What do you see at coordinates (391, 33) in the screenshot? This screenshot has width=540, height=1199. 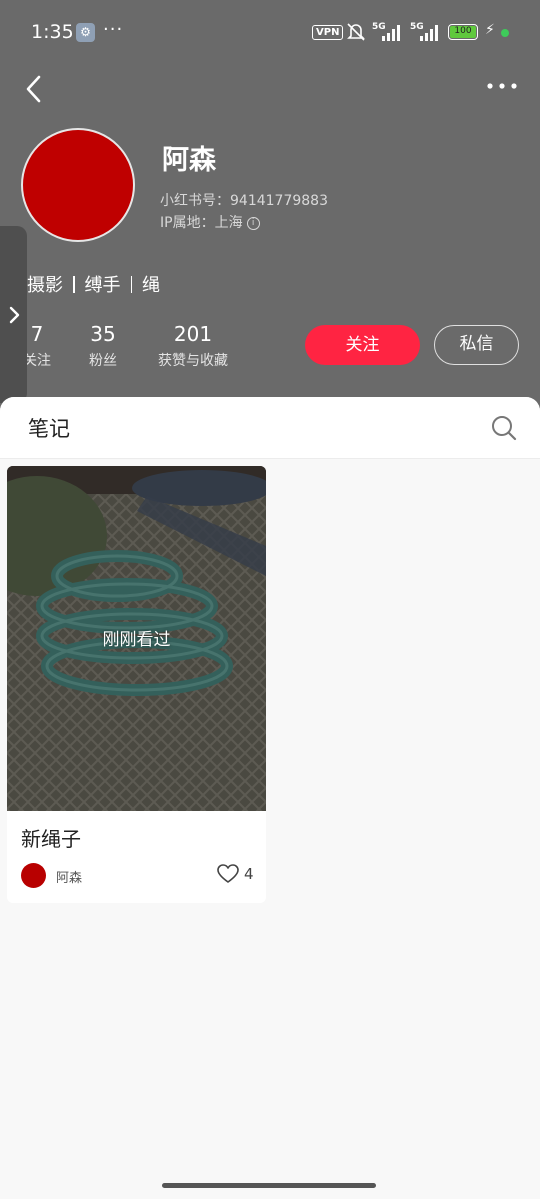 I see `signal-icon` at bounding box center [391, 33].